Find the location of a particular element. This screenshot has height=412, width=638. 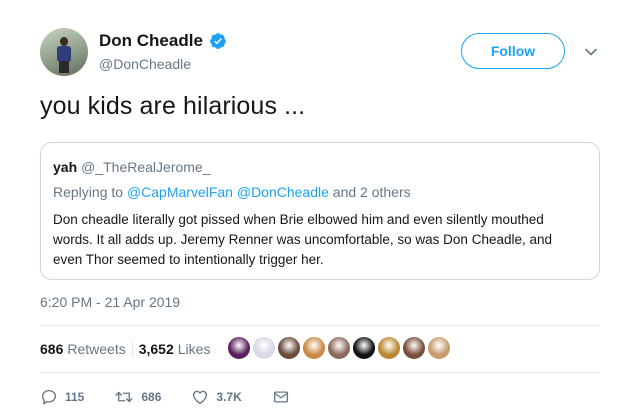

reply-count: 115 is located at coordinates (75, 397).